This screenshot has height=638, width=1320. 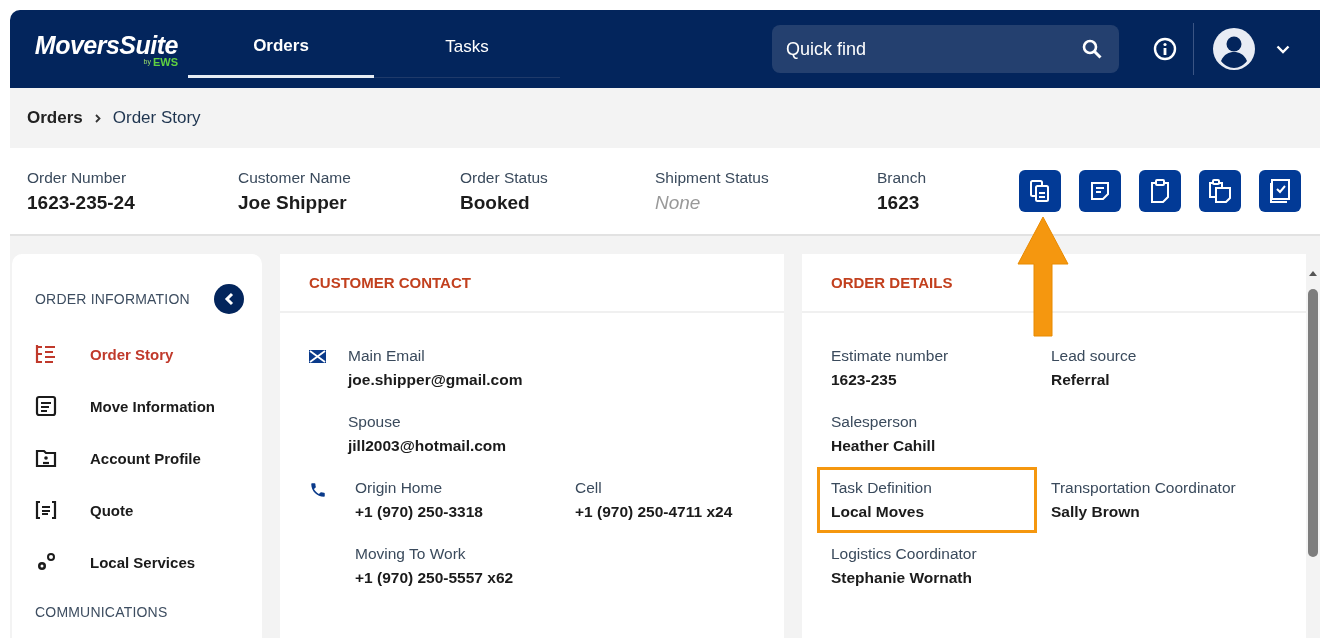 I want to click on clipboard-icon, so click(x=1160, y=191).